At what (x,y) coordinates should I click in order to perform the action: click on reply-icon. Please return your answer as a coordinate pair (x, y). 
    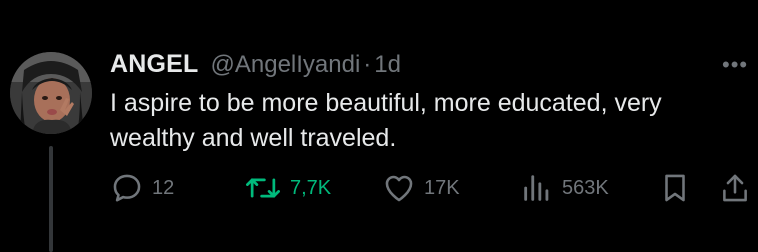
    Looking at the image, I should click on (127, 188).